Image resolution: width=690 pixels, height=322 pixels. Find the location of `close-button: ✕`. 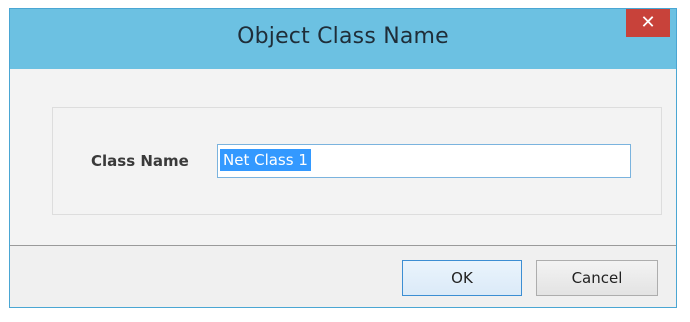

close-button: ✕ is located at coordinates (648, 23).